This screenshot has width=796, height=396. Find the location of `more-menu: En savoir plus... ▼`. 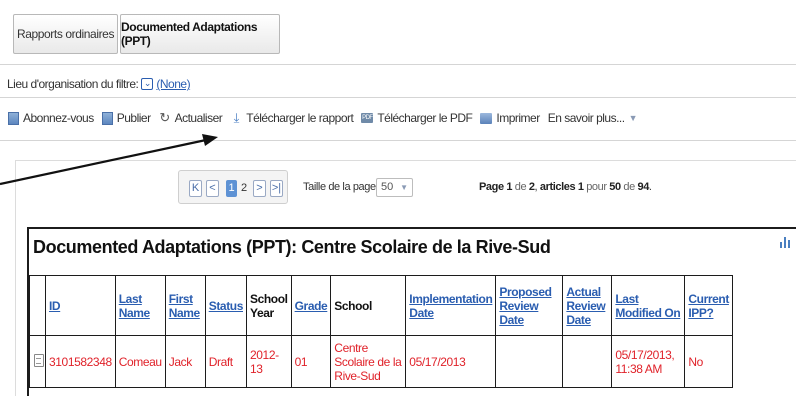

more-menu: En savoir plus... ▼ is located at coordinates (592, 118).